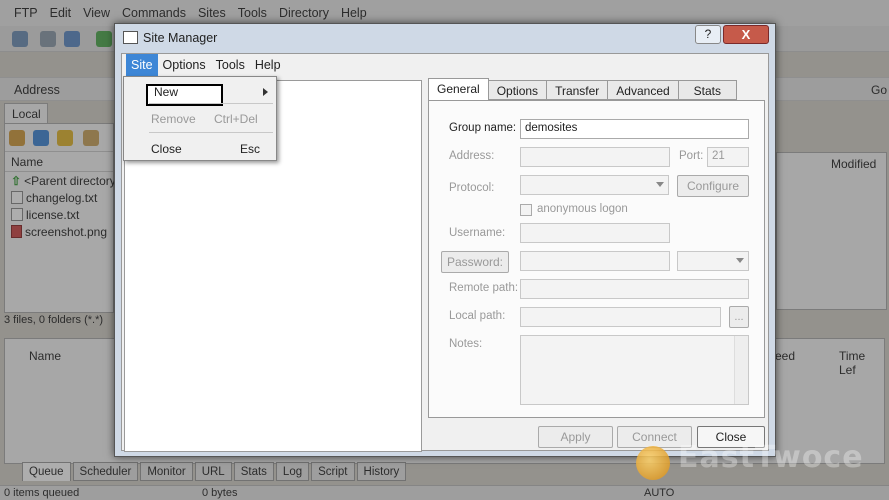  Describe the element at coordinates (594, 185) in the screenshot. I see `protocol-select` at that location.